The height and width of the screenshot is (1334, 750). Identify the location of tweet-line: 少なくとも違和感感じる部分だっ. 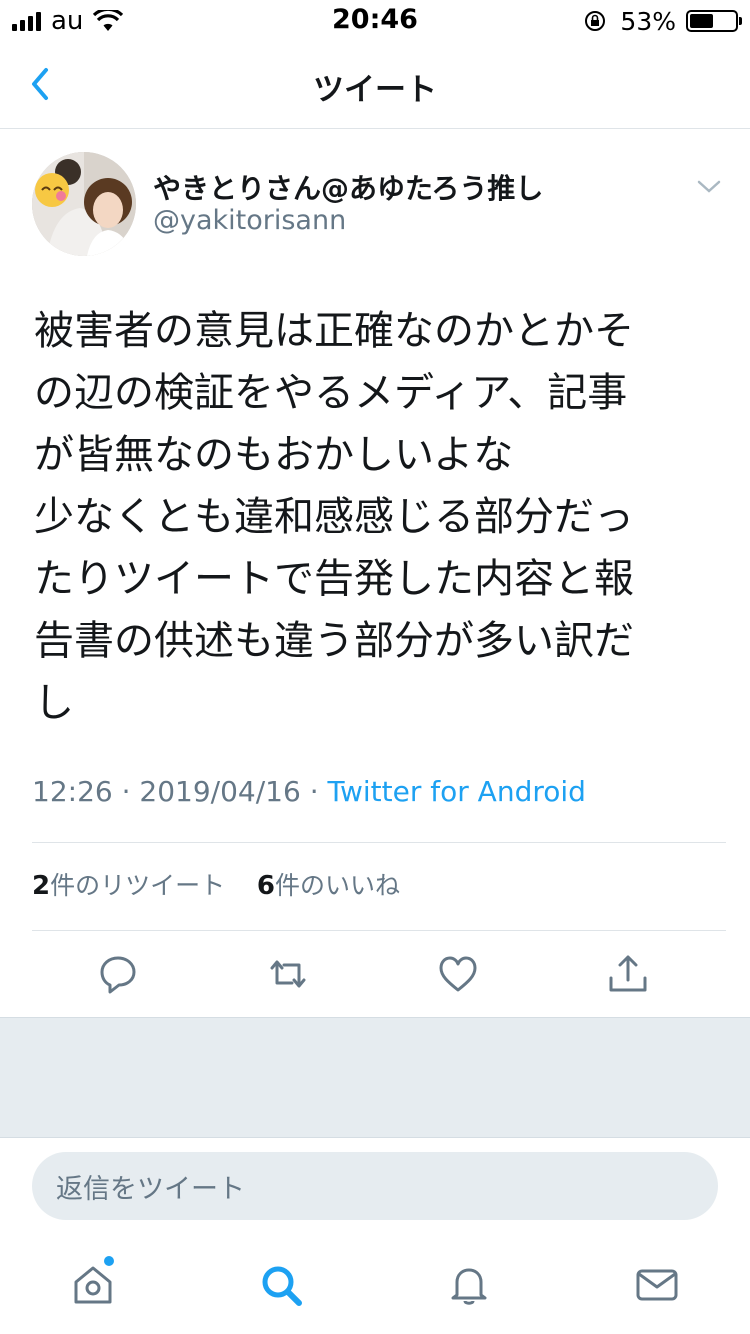
(334, 517).